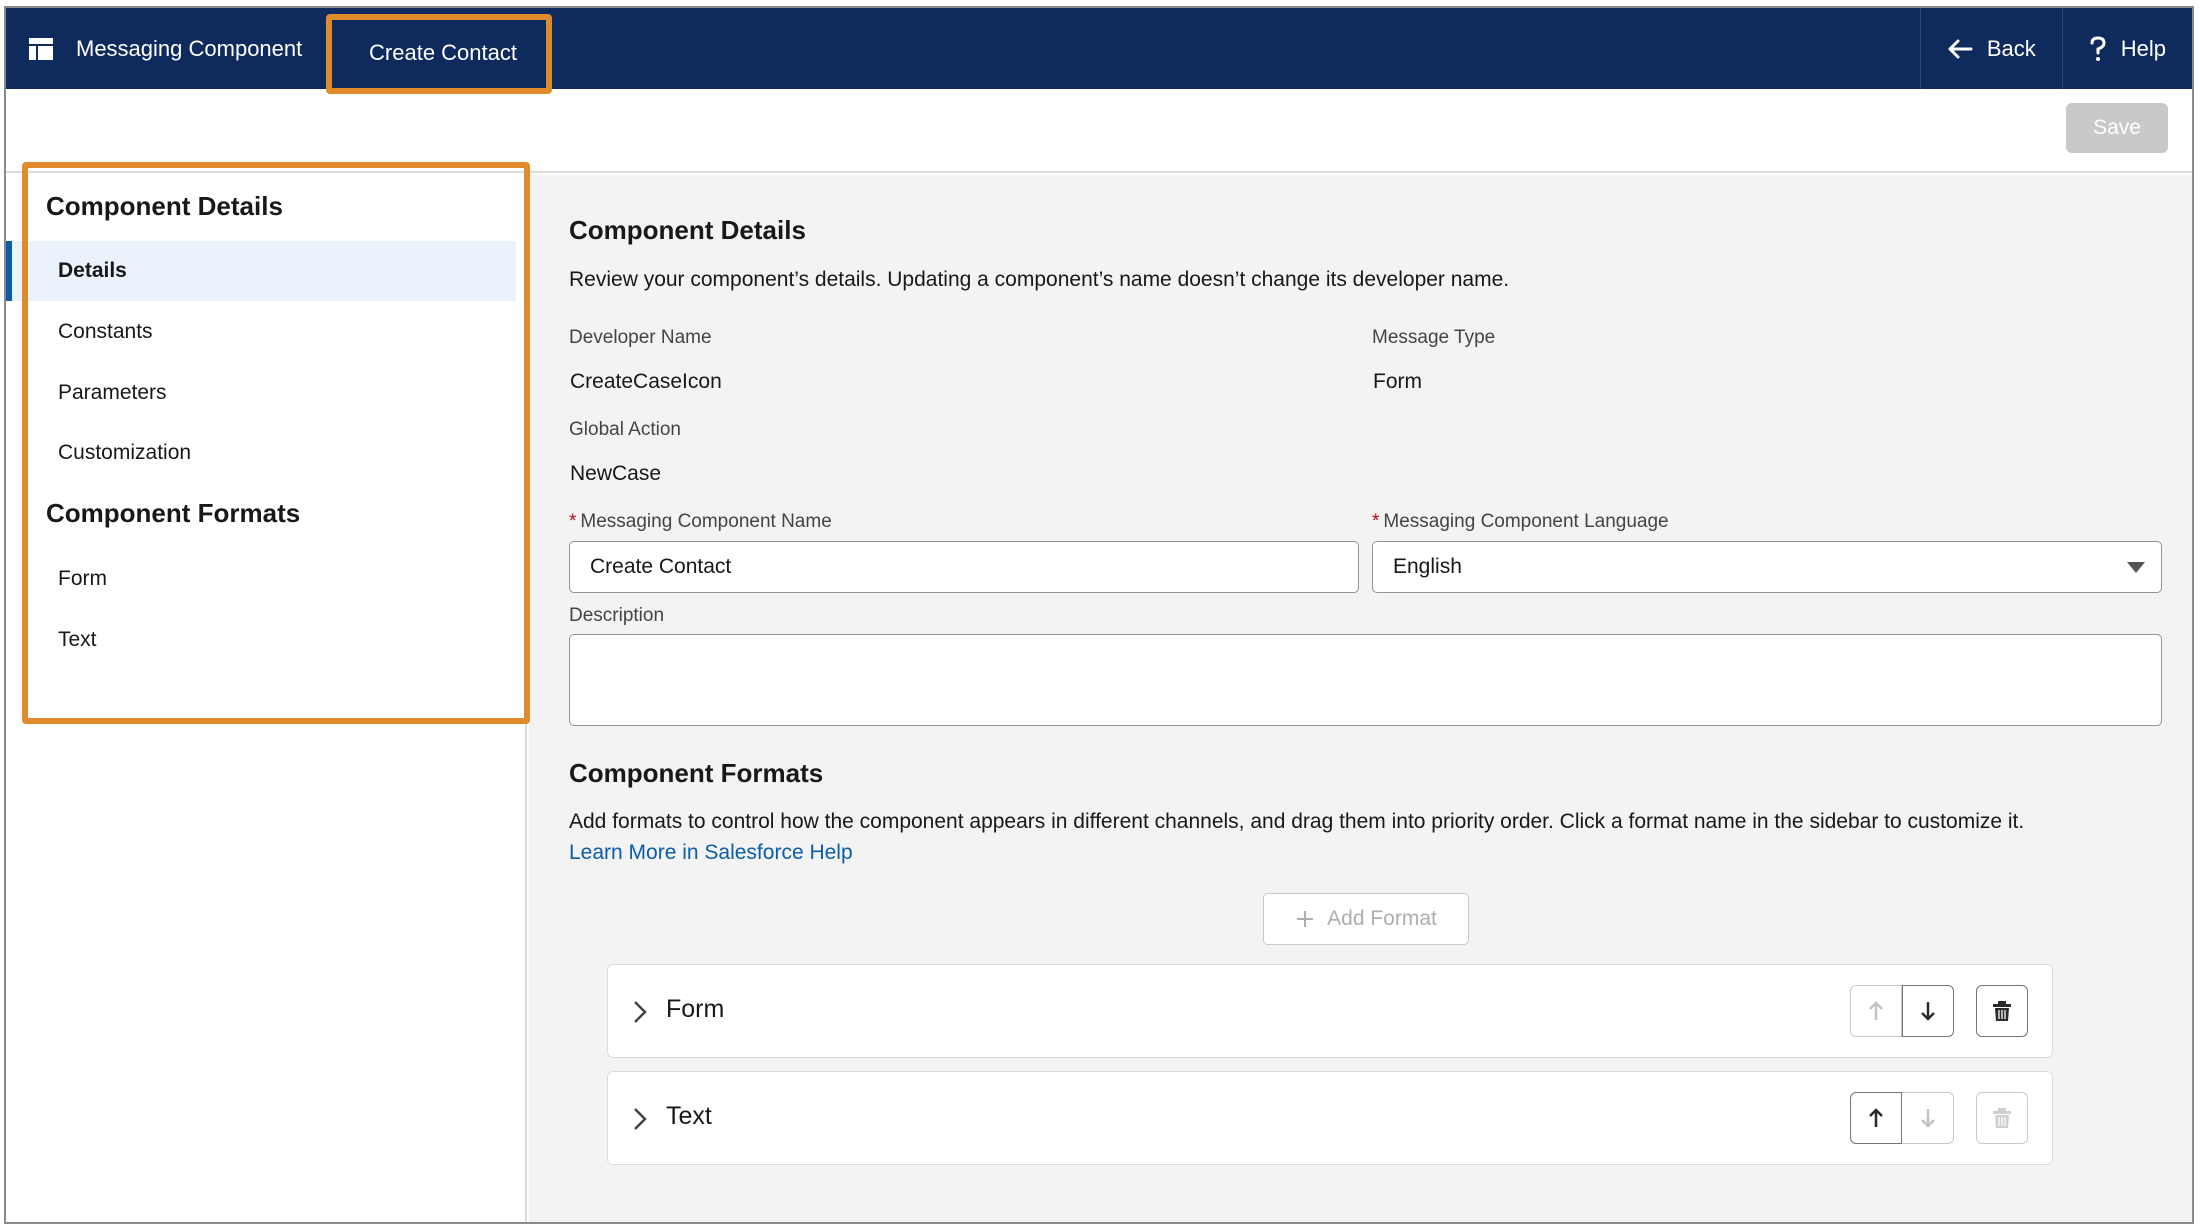 The height and width of the screenshot is (1232, 2200). I want to click on save-button: Save, so click(2117, 128).